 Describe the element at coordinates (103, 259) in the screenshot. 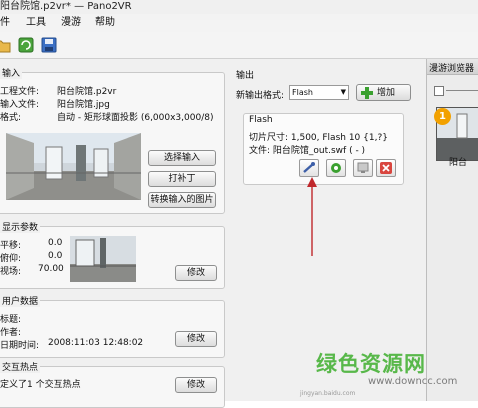

I see `view-preview` at that location.